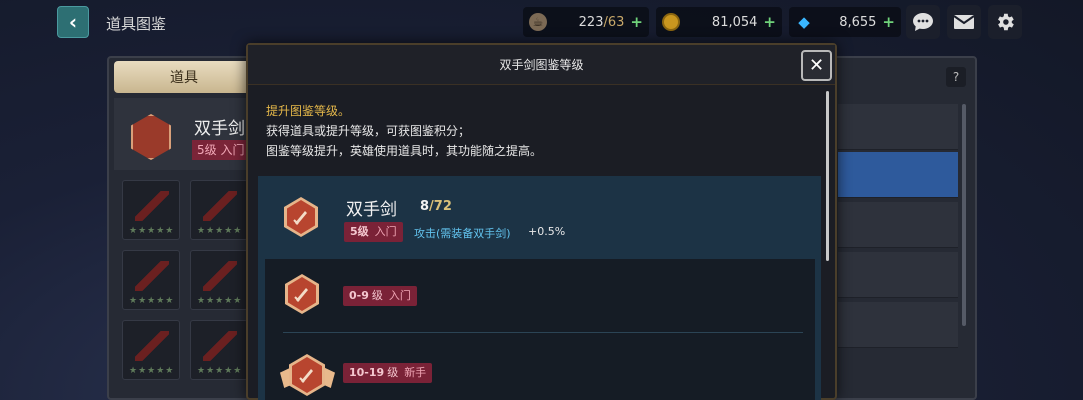  I want to click on tier-2-icon, so click(307, 375).